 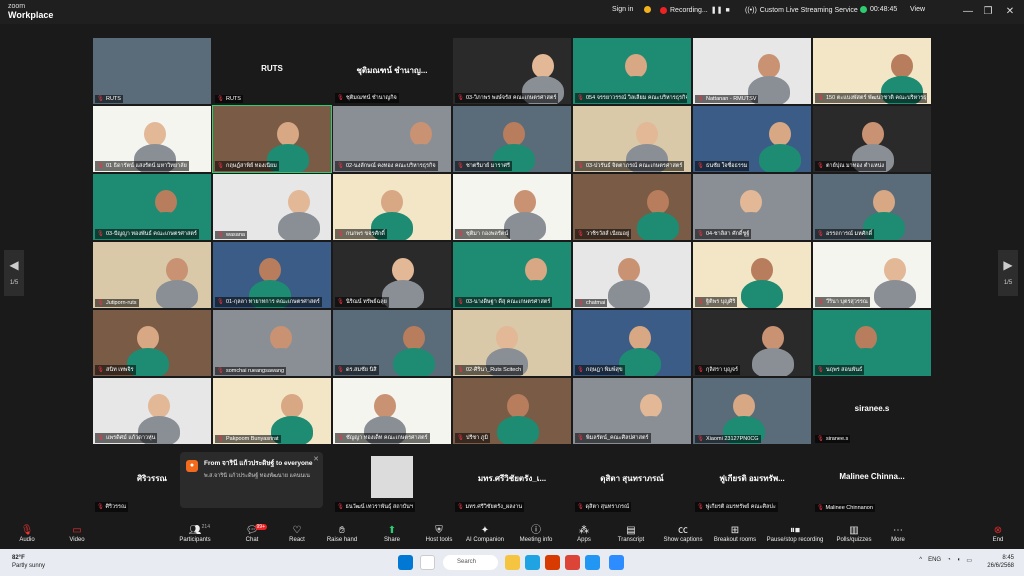 I want to click on participant-tile: 🎙︎ ธนวัฒน์ เทวราพันธุ์ สถาบันฯ, so click(x=392, y=483).